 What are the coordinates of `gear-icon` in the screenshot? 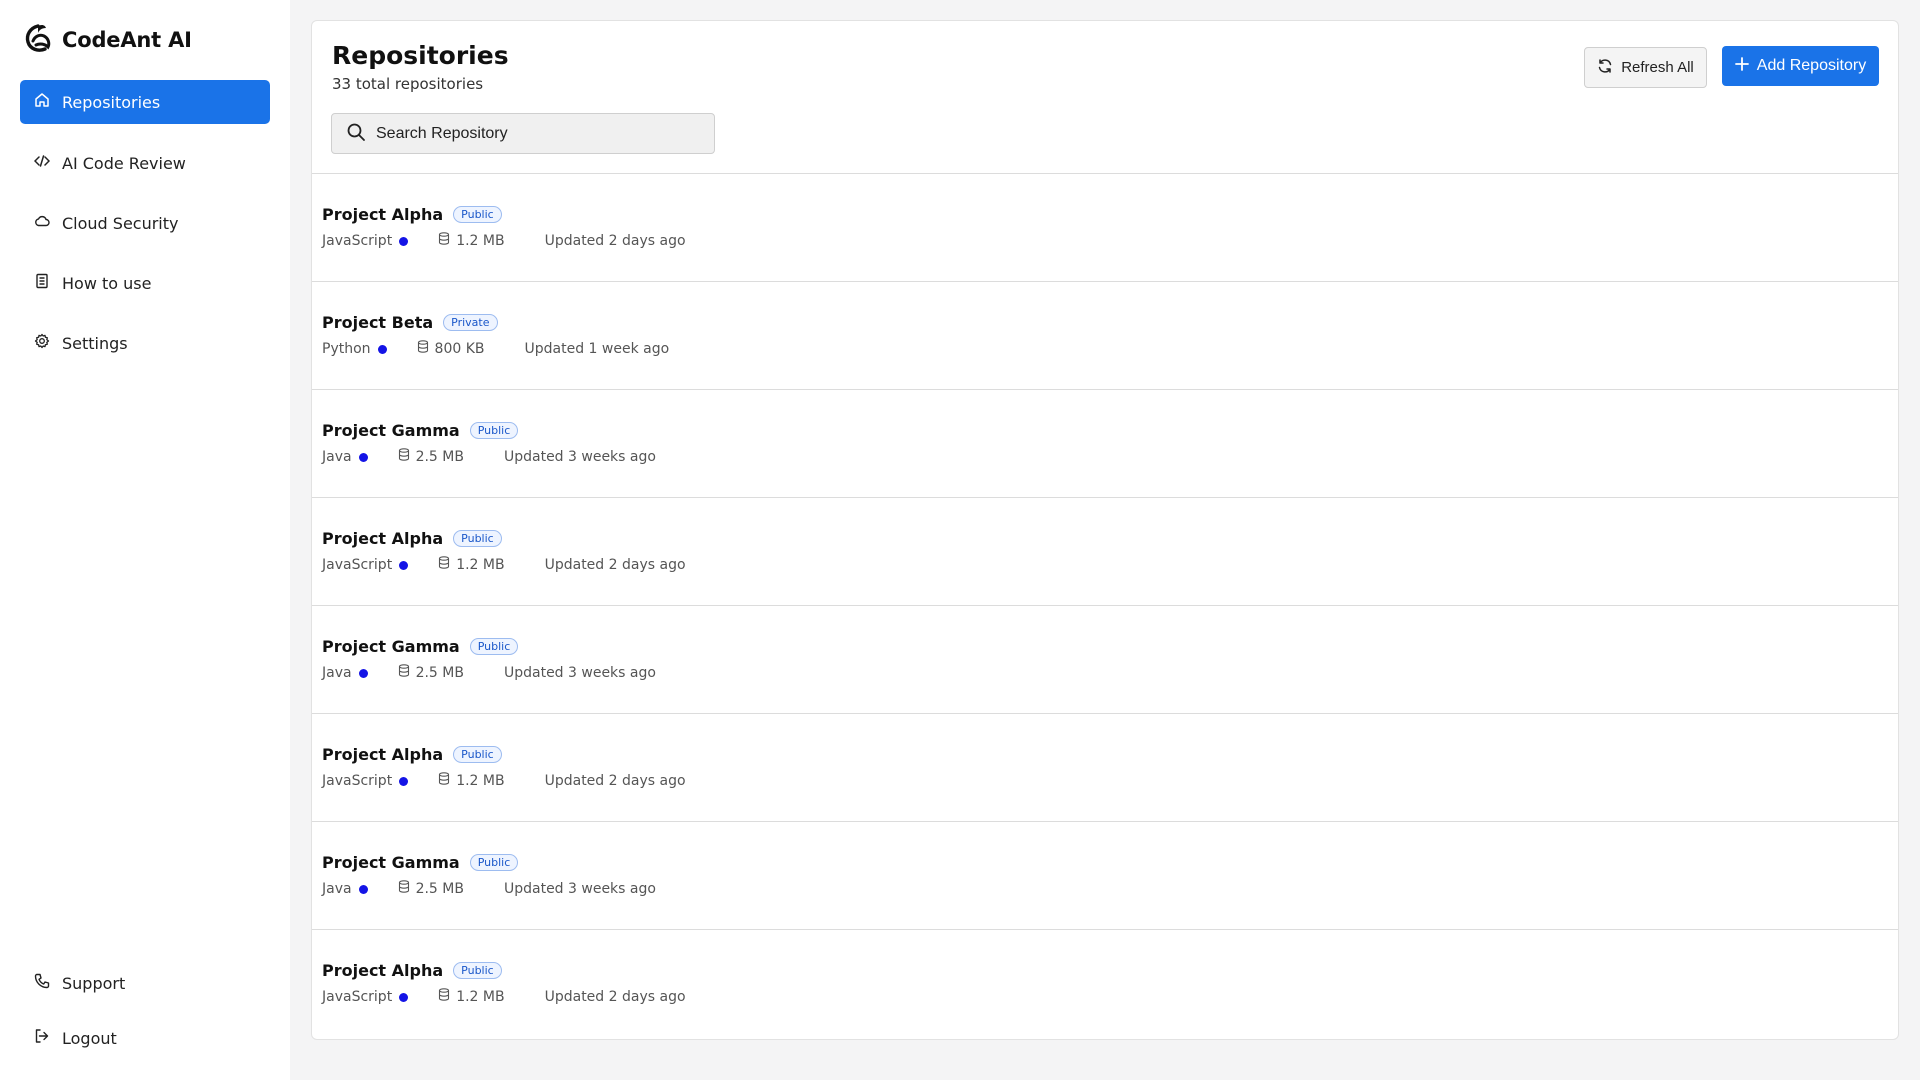 It's located at (42, 343).